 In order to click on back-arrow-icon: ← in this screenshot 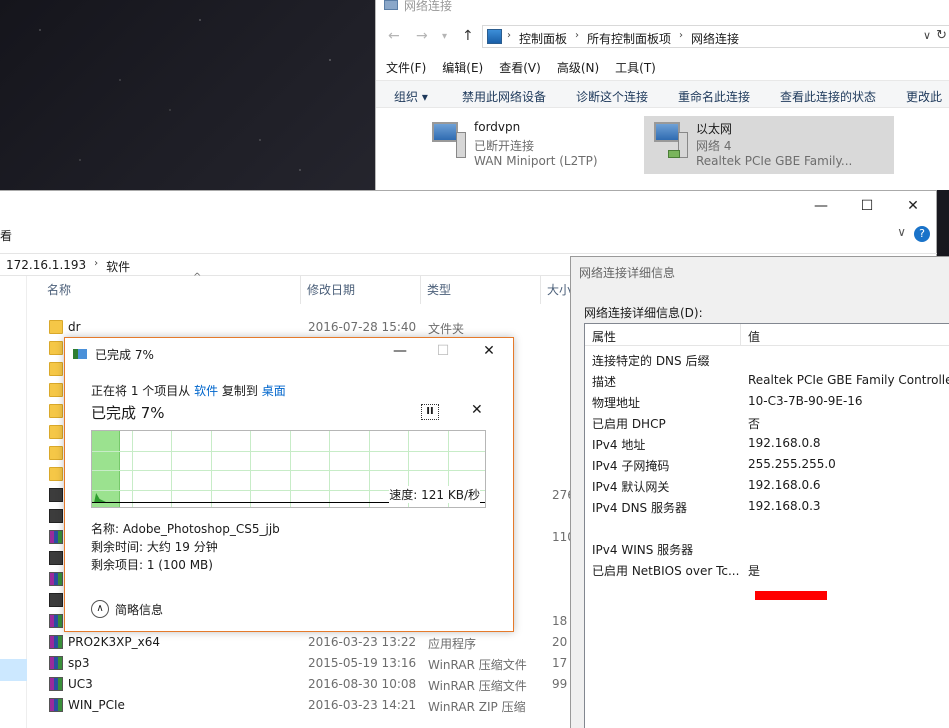, I will do `click(394, 36)`.